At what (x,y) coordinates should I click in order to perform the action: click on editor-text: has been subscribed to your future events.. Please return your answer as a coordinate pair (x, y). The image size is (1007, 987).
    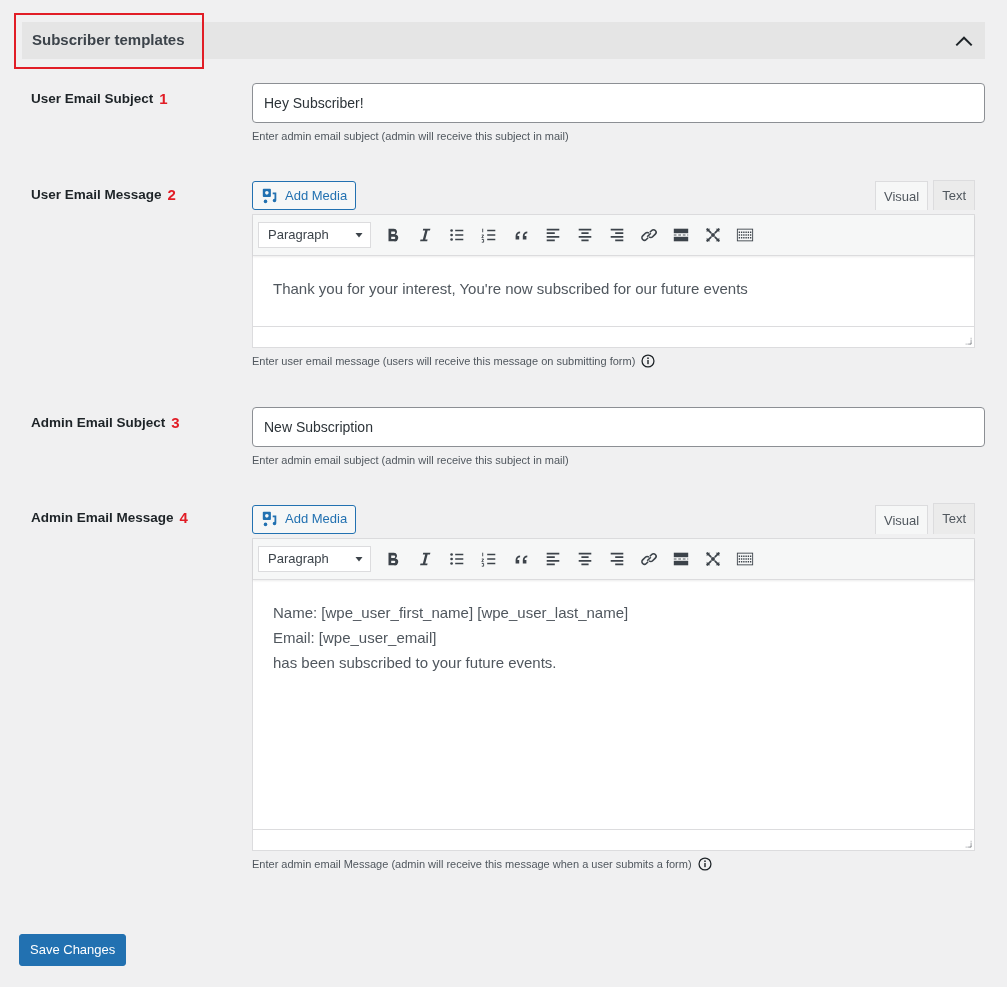
    Looking at the image, I should click on (415, 662).